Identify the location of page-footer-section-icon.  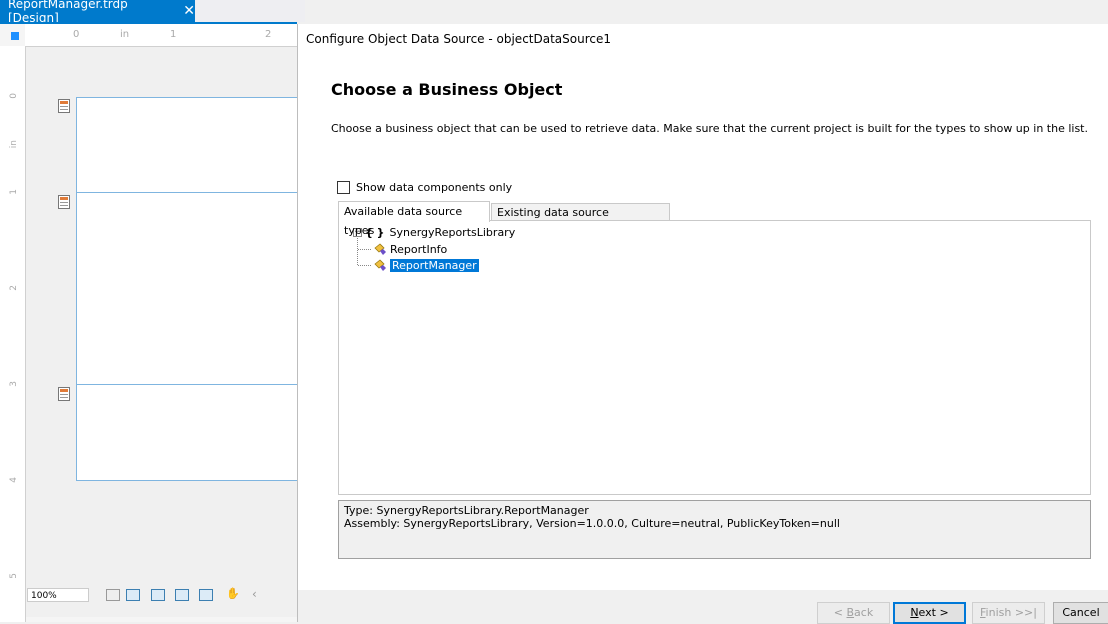
(64, 394).